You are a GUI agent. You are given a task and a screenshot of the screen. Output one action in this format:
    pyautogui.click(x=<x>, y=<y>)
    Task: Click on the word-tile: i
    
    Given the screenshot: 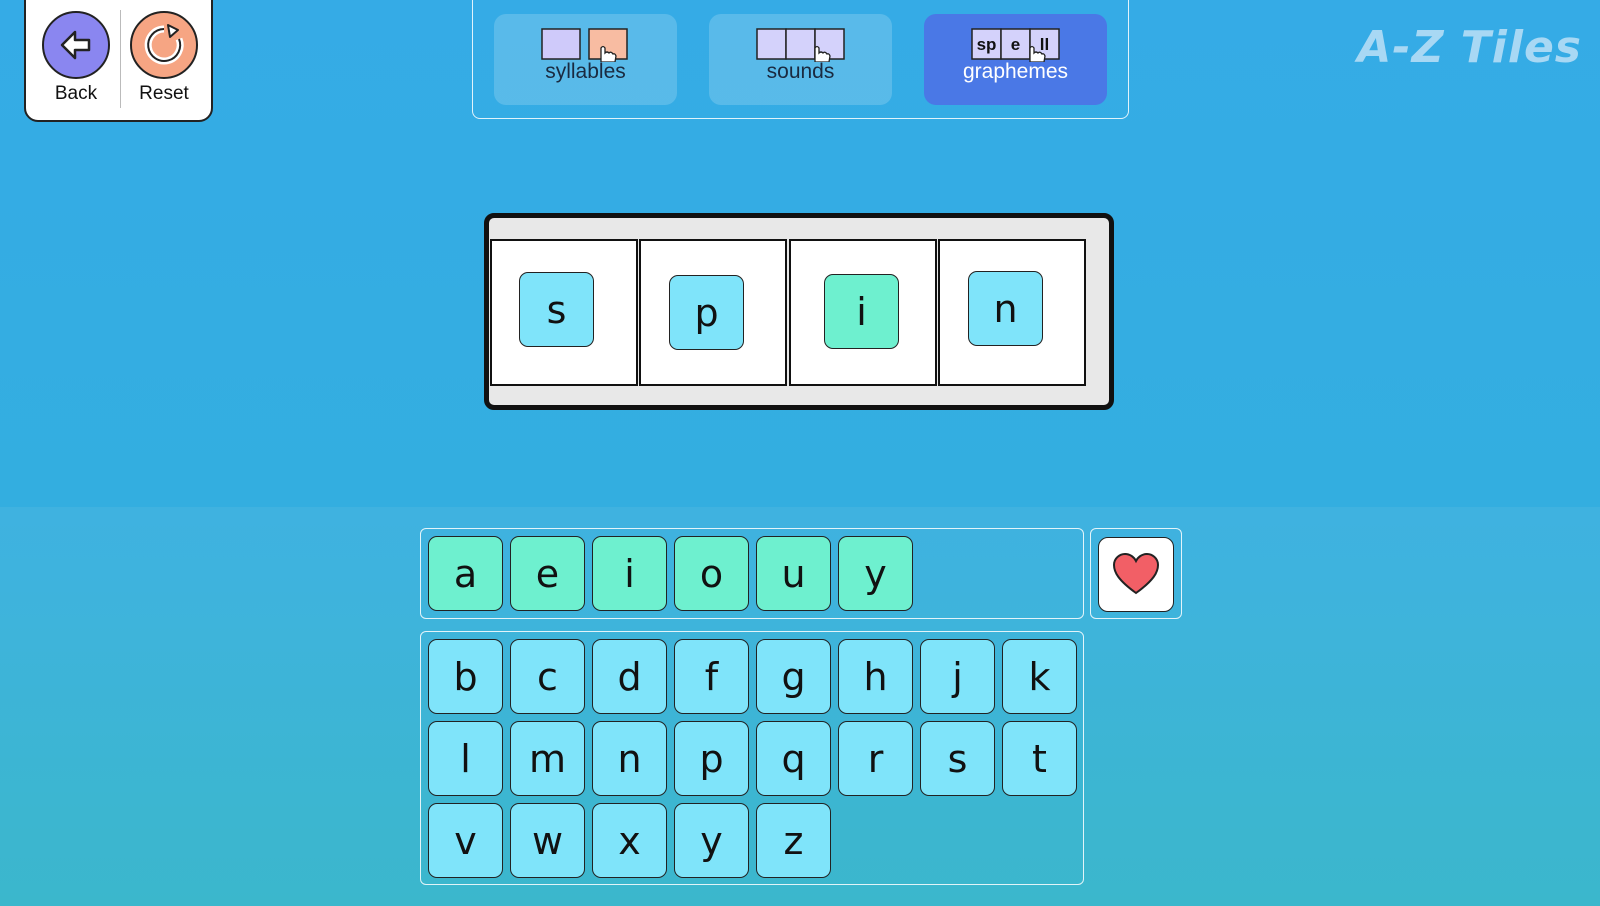 What is the action you would take?
    pyautogui.click(x=861, y=311)
    